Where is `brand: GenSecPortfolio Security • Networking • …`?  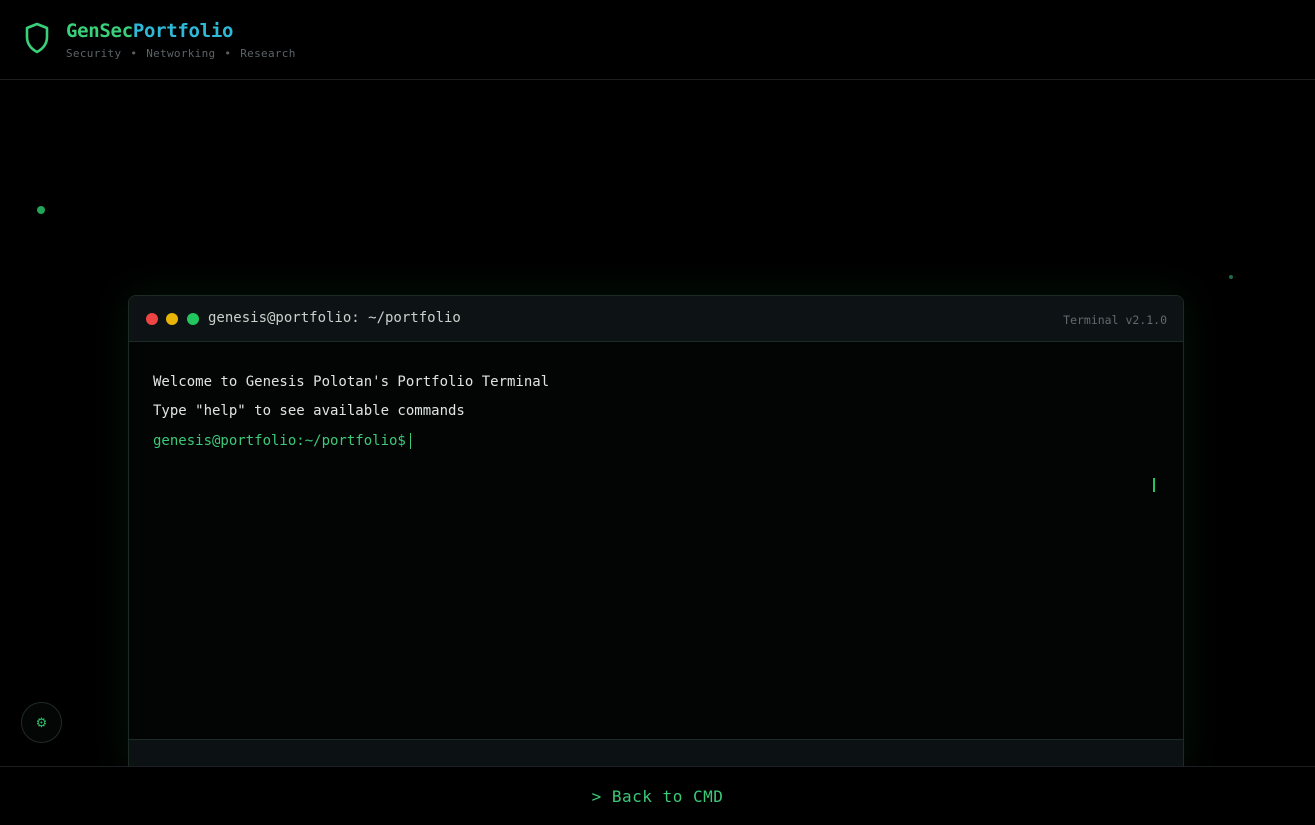 brand: GenSecPortfolio Security • Networking • … is located at coordinates (181, 40).